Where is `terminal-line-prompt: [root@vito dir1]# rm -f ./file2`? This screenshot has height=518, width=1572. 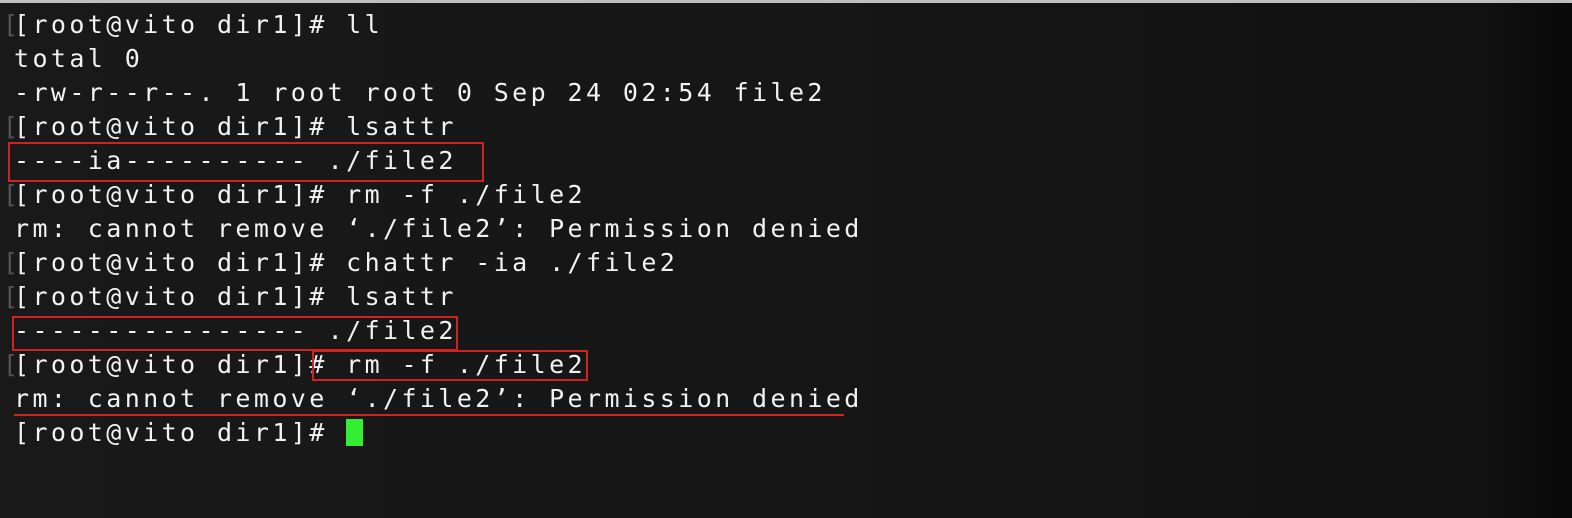 terminal-line-prompt: [root@vito dir1]# rm -f ./file2 is located at coordinates (300, 195).